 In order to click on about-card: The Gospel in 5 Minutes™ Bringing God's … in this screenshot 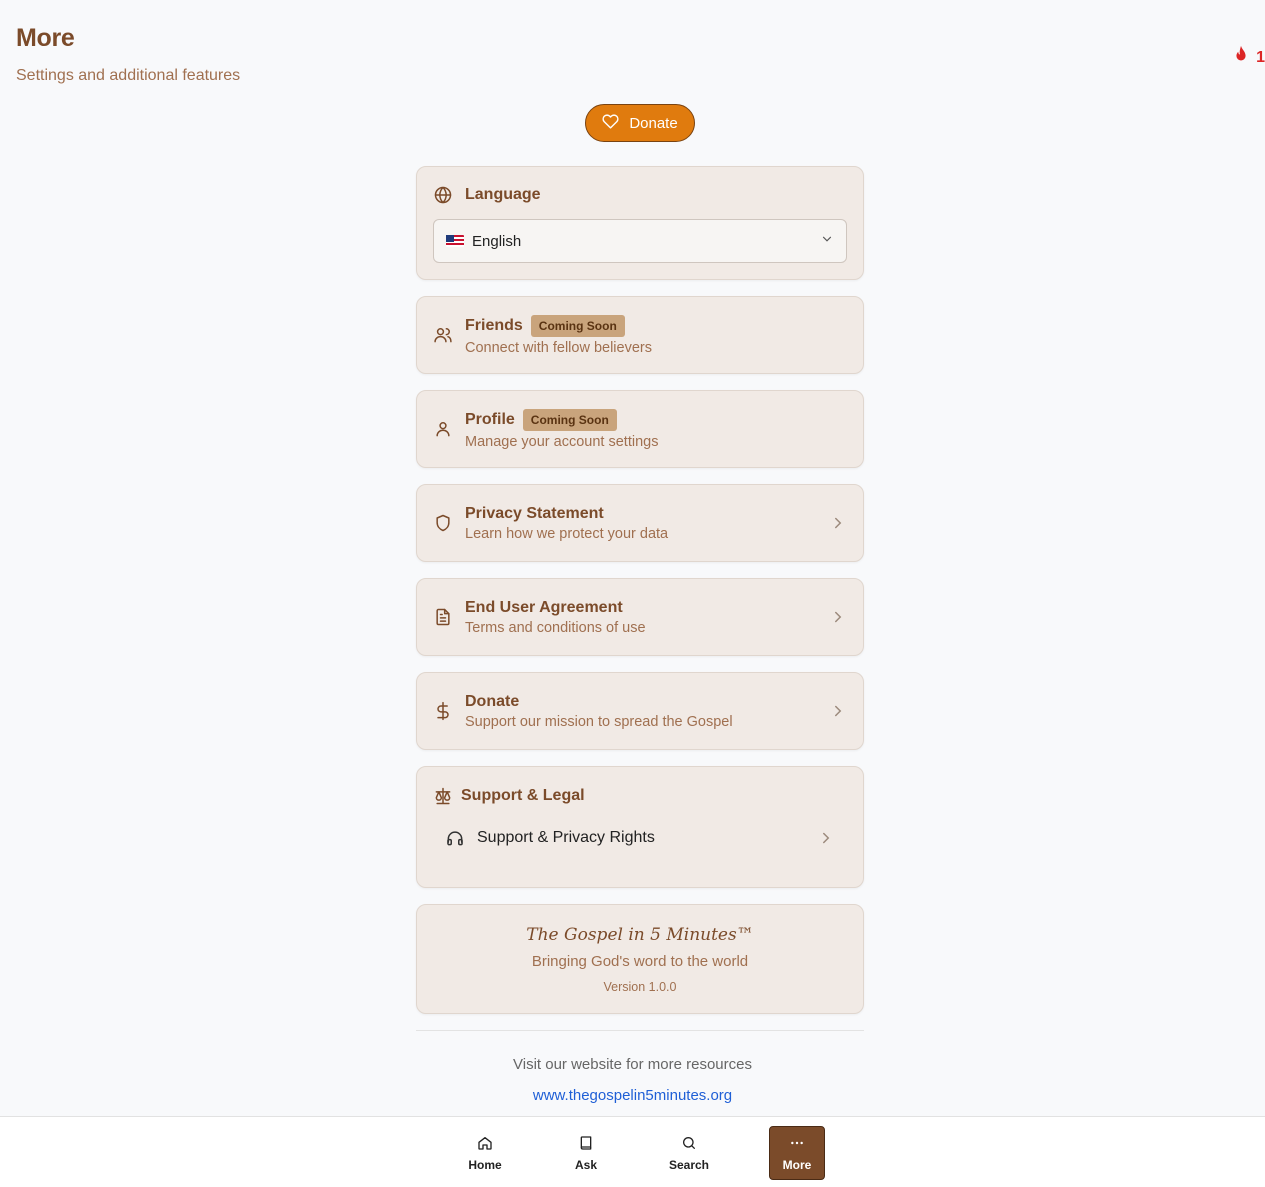, I will do `click(640, 959)`.